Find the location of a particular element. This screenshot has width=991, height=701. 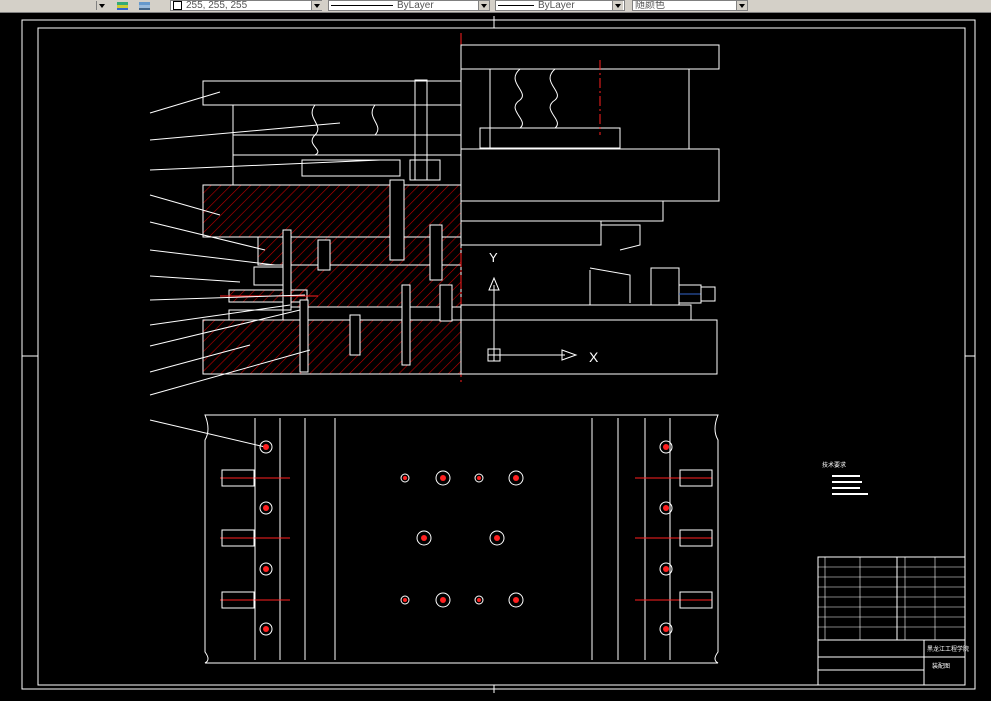

layer-previous-icon is located at coordinates (145, 5).